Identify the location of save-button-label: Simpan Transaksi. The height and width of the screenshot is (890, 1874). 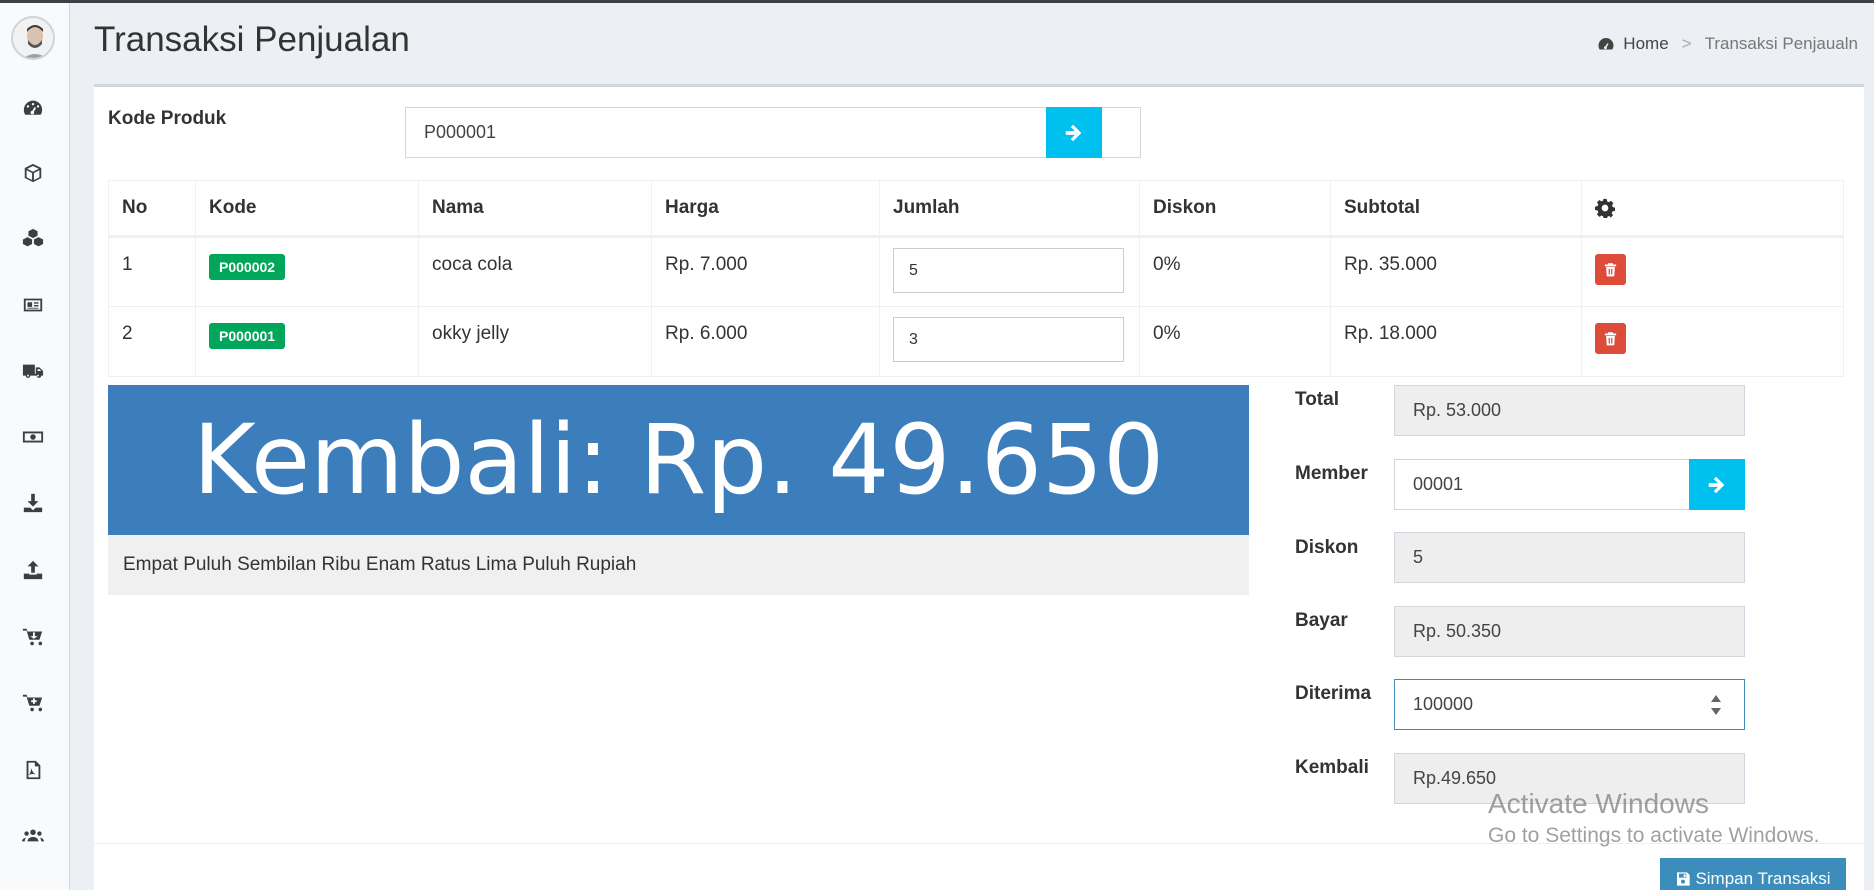
(1763, 878).